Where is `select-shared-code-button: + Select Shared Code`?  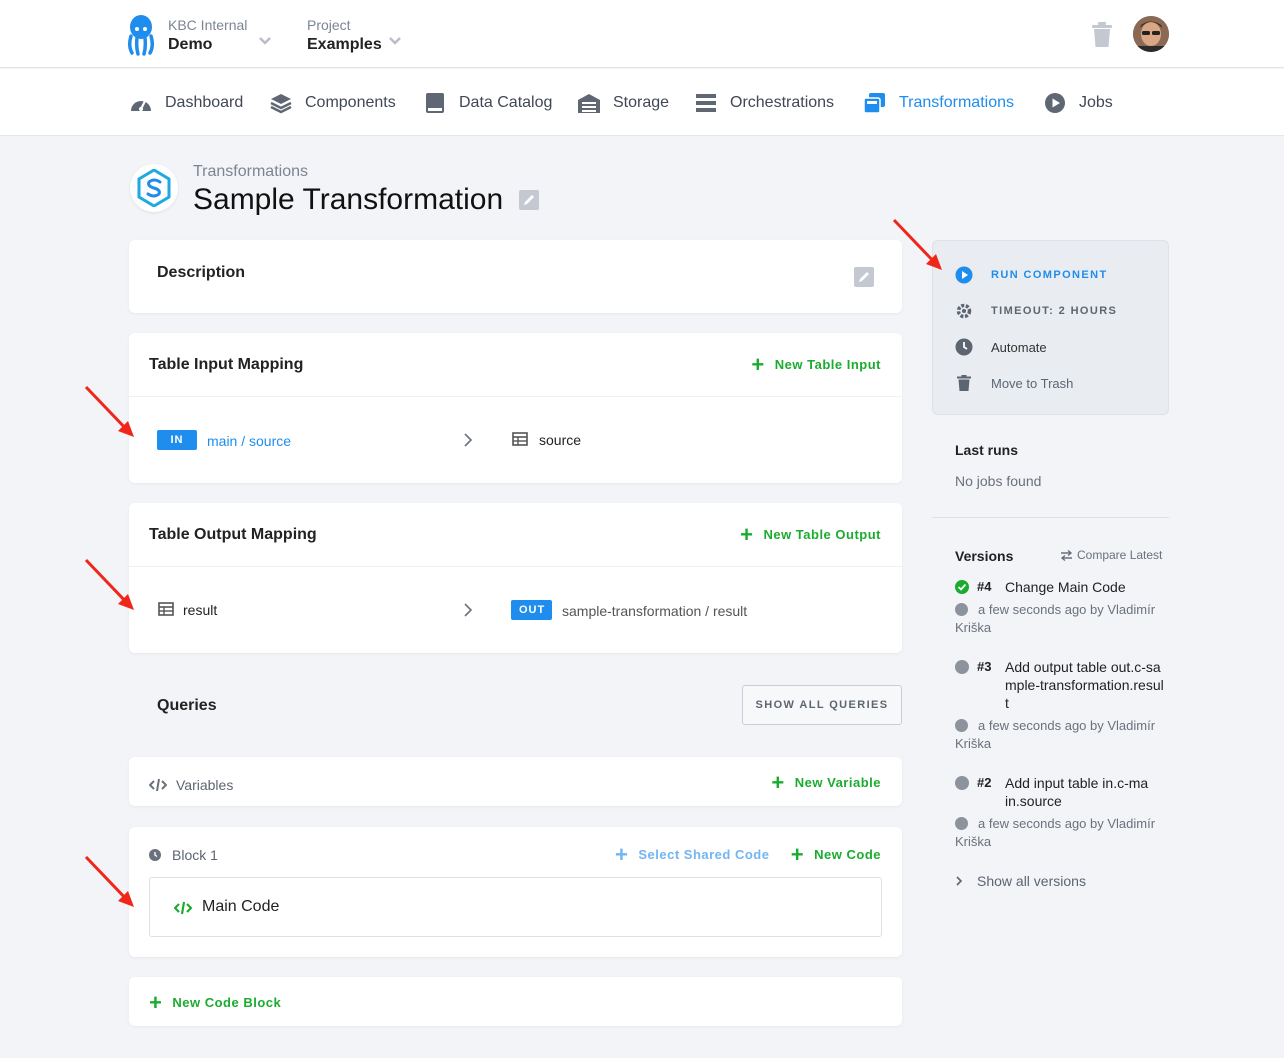 select-shared-code-button: + Select Shared Code is located at coordinates (692, 854).